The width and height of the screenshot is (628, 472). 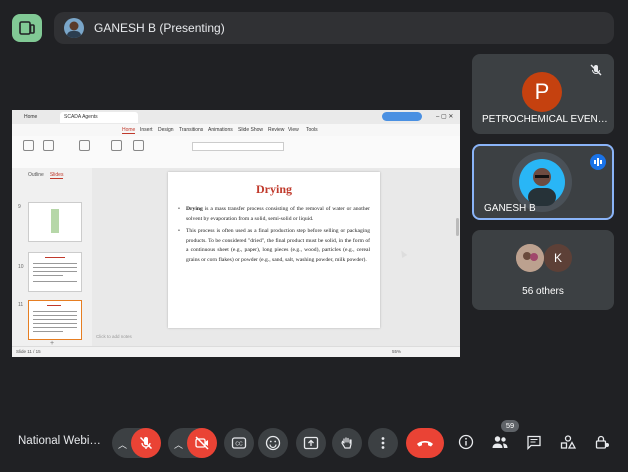 What do you see at coordinates (250, 130) in the screenshot?
I see `menu-slideshow: Slide Show` at bounding box center [250, 130].